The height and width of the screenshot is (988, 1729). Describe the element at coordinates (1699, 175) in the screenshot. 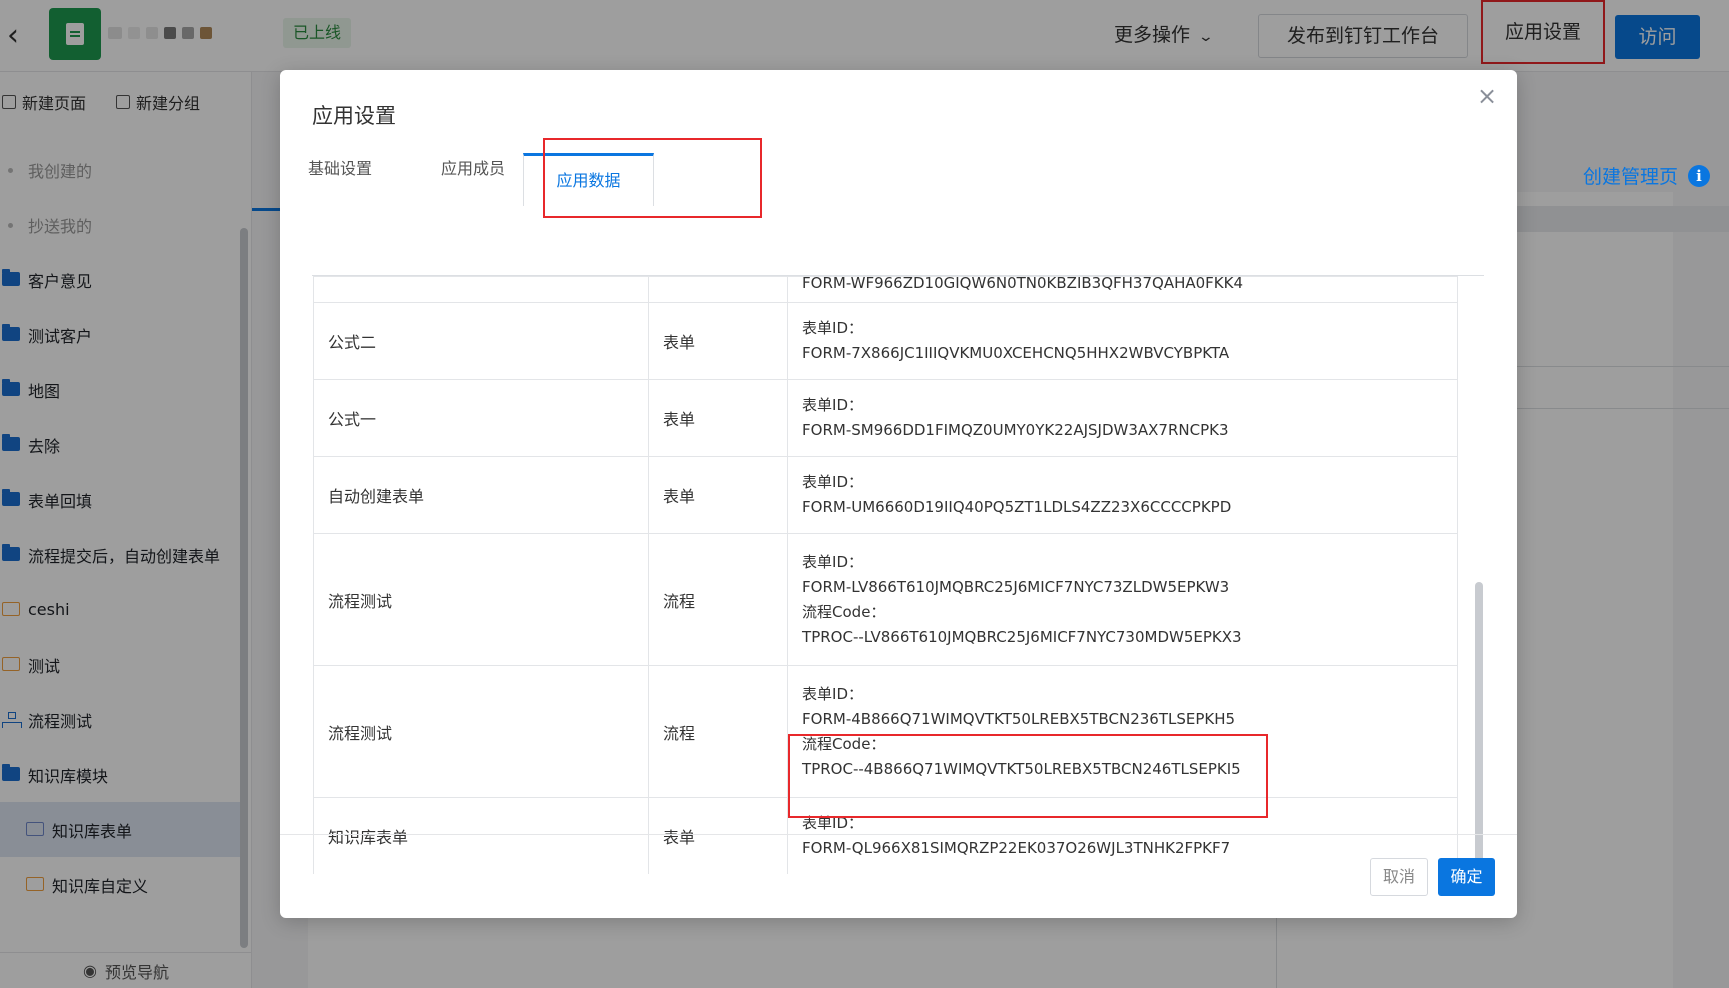

I see `info-icon: i` at that location.